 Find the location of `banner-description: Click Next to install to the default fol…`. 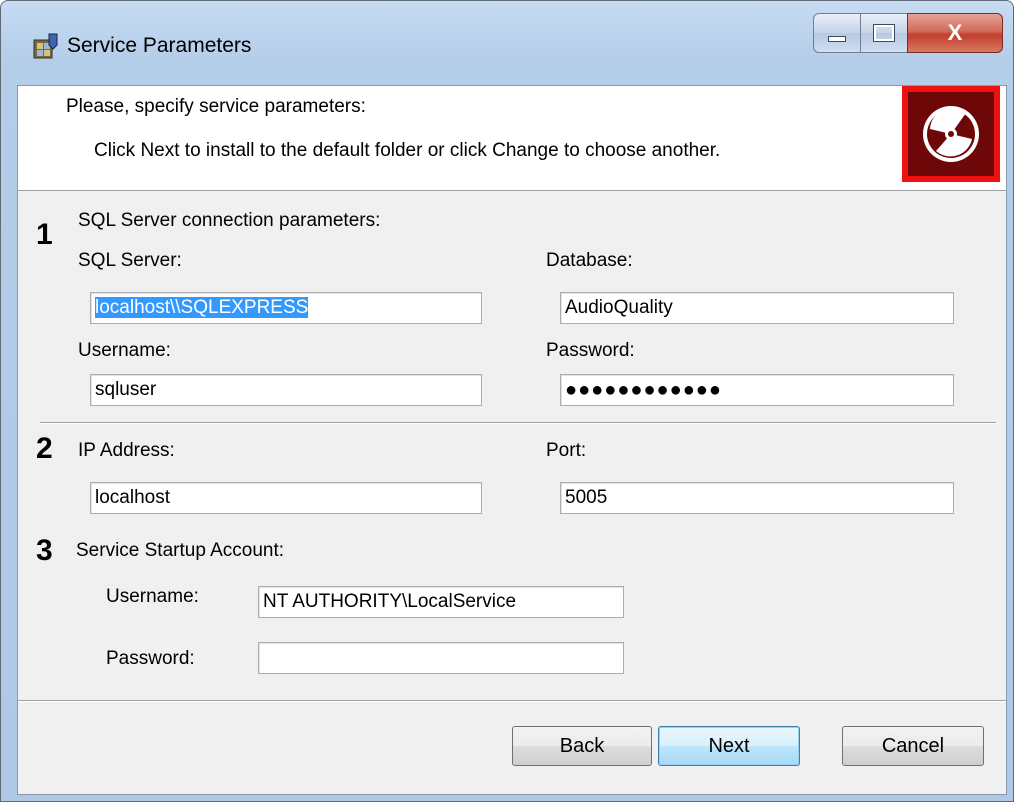

banner-description: Click Next to install to the default fol… is located at coordinates (407, 150).